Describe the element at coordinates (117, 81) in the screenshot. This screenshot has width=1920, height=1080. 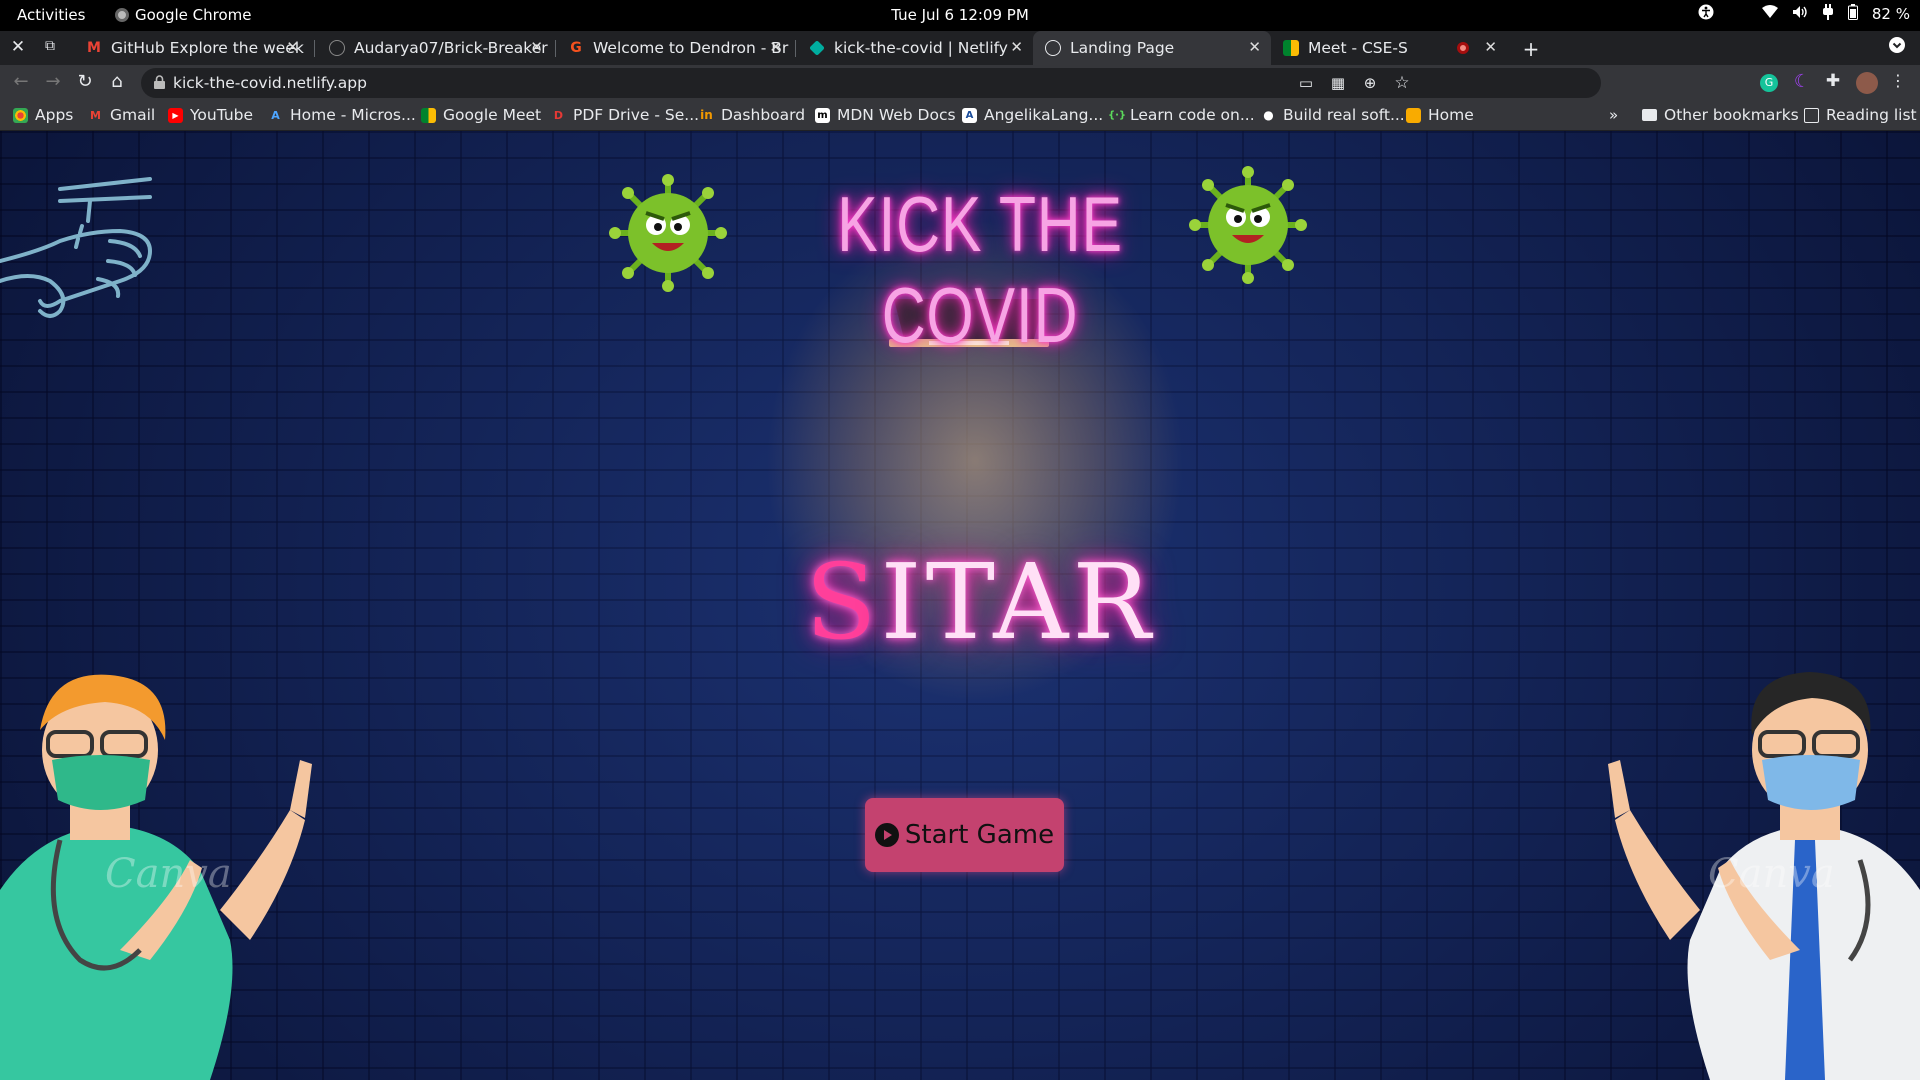
I see `home-icon: ⌂` at that location.